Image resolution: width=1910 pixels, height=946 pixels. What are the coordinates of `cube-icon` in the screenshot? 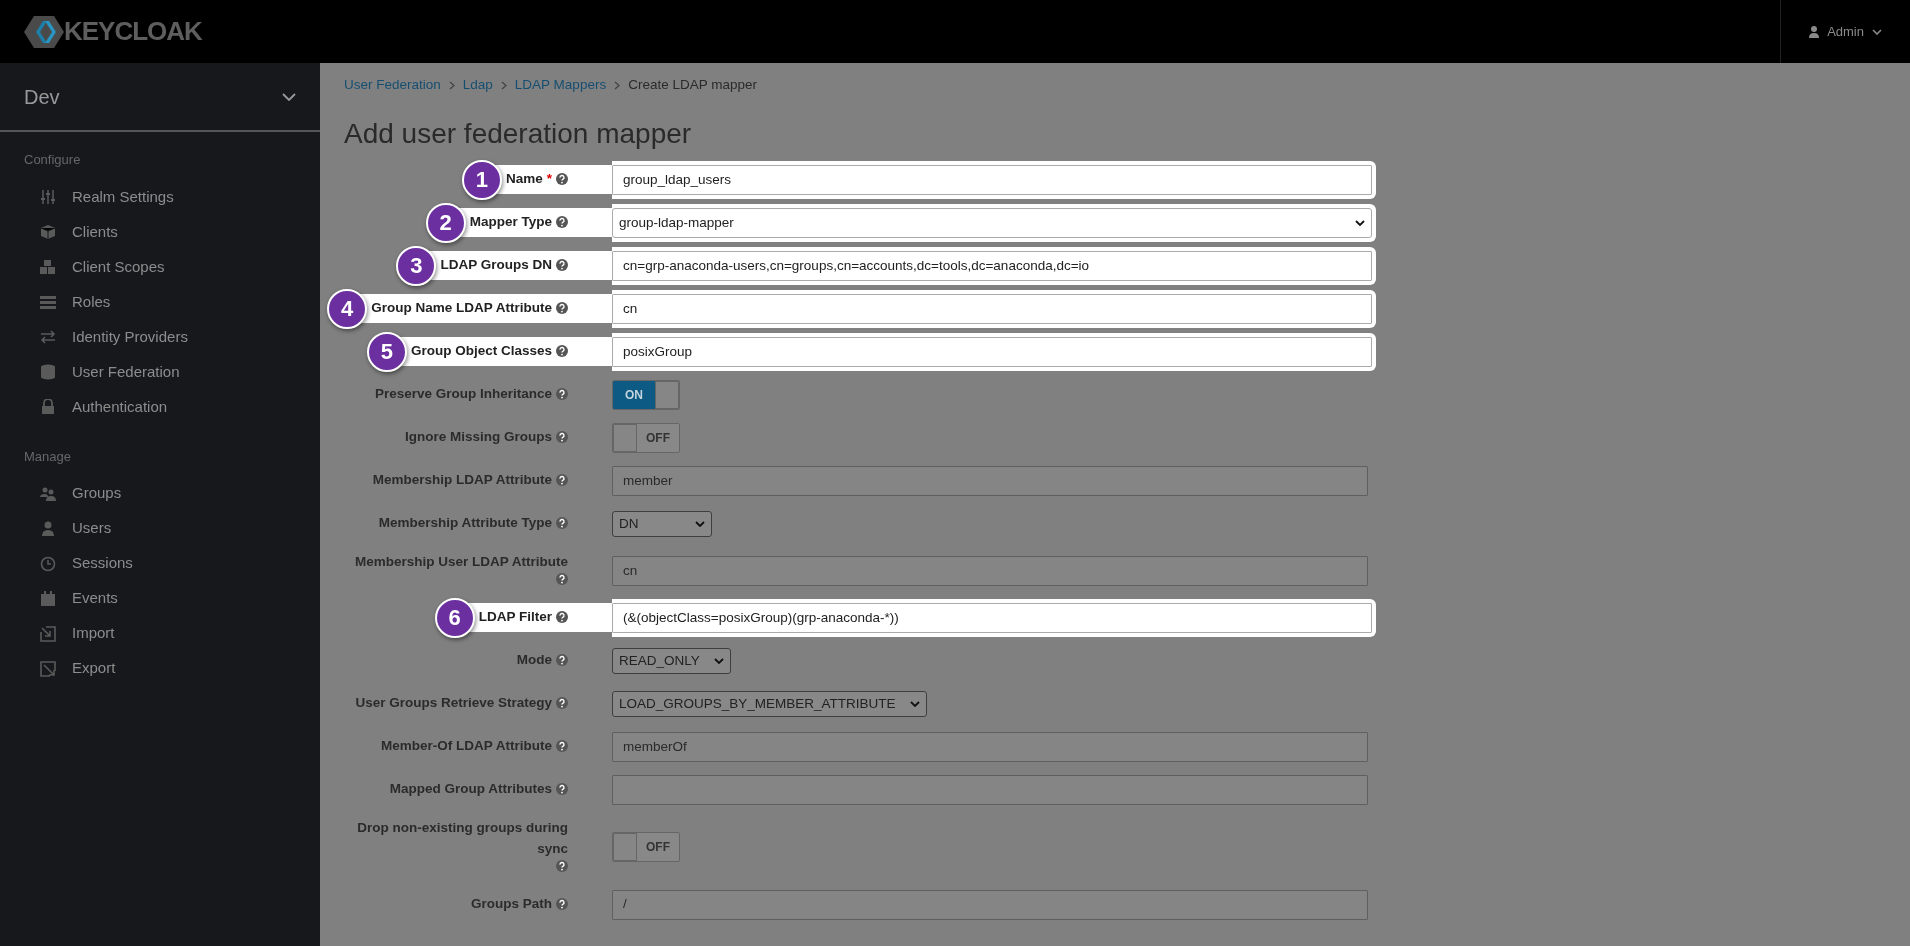 It's located at (48, 232).